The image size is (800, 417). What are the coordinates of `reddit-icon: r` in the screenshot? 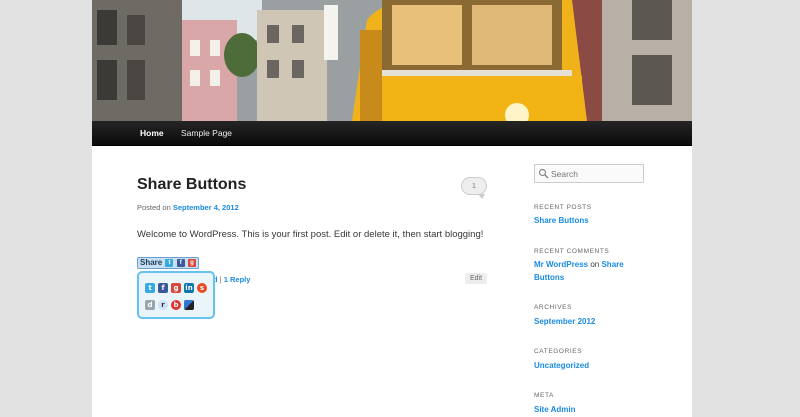 It's located at (163, 305).